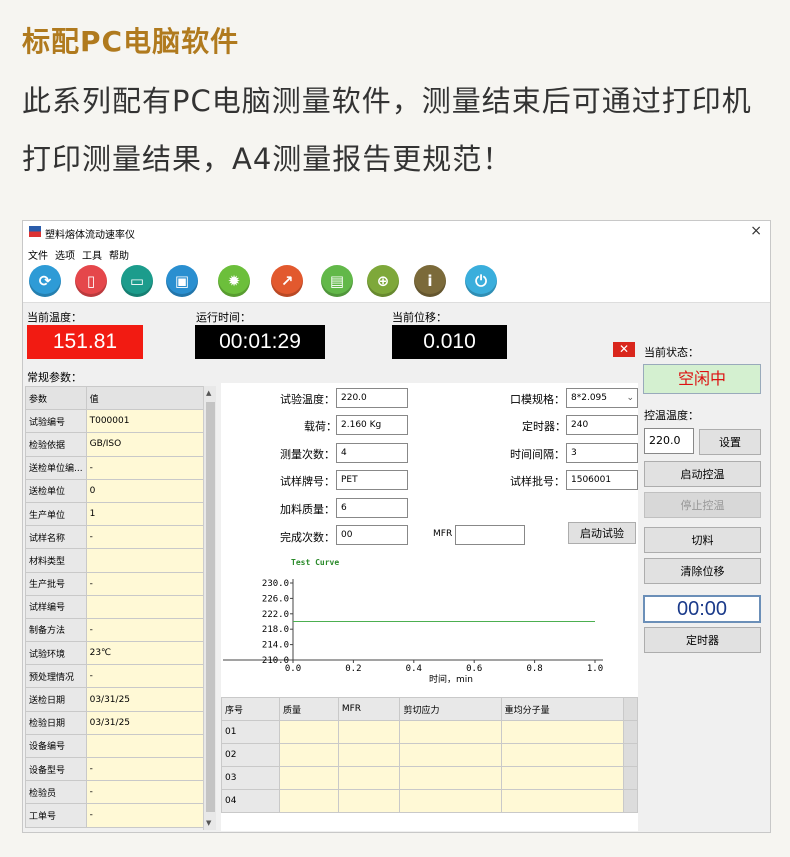 The image size is (790, 857). What do you see at coordinates (537, 481) in the screenshot?
I see `sample-batch-label: 试样批号：` at bounding box center [537, 481].